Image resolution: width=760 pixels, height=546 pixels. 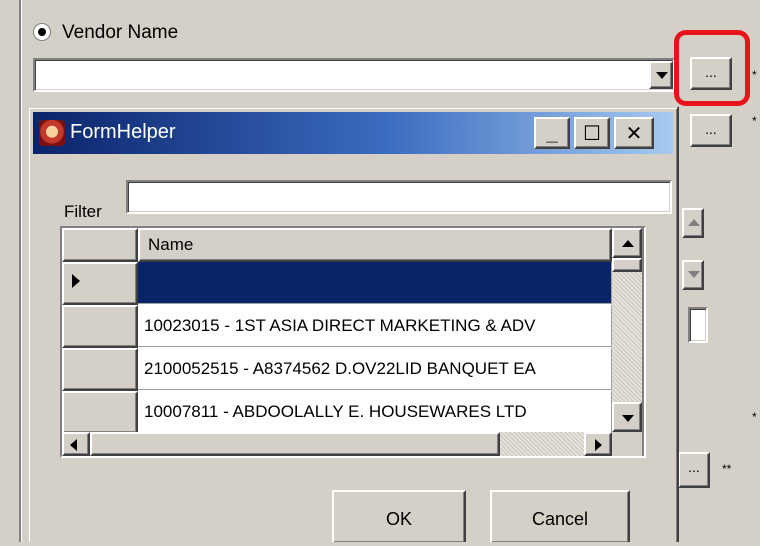 I want to click on arrow-right-icon, so click(x=598, y=445).